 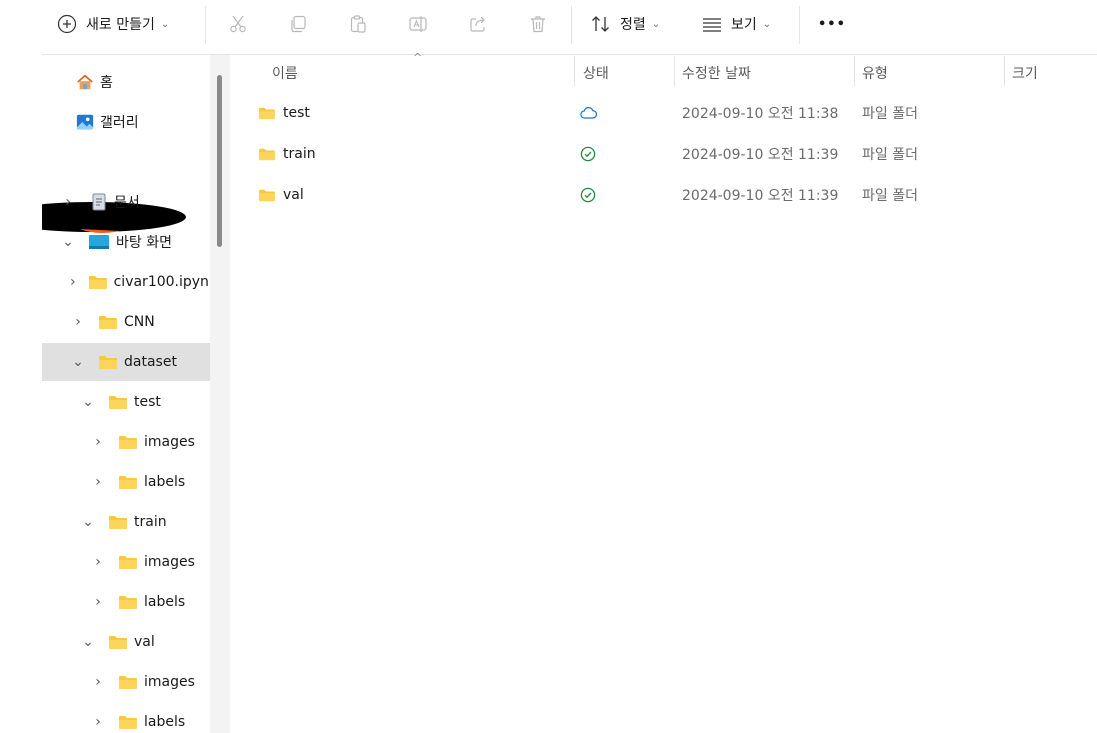 What do you see at coordinates (298, 24) in the screenshot?
I see `copy-button` at bounding box center [298, 24].